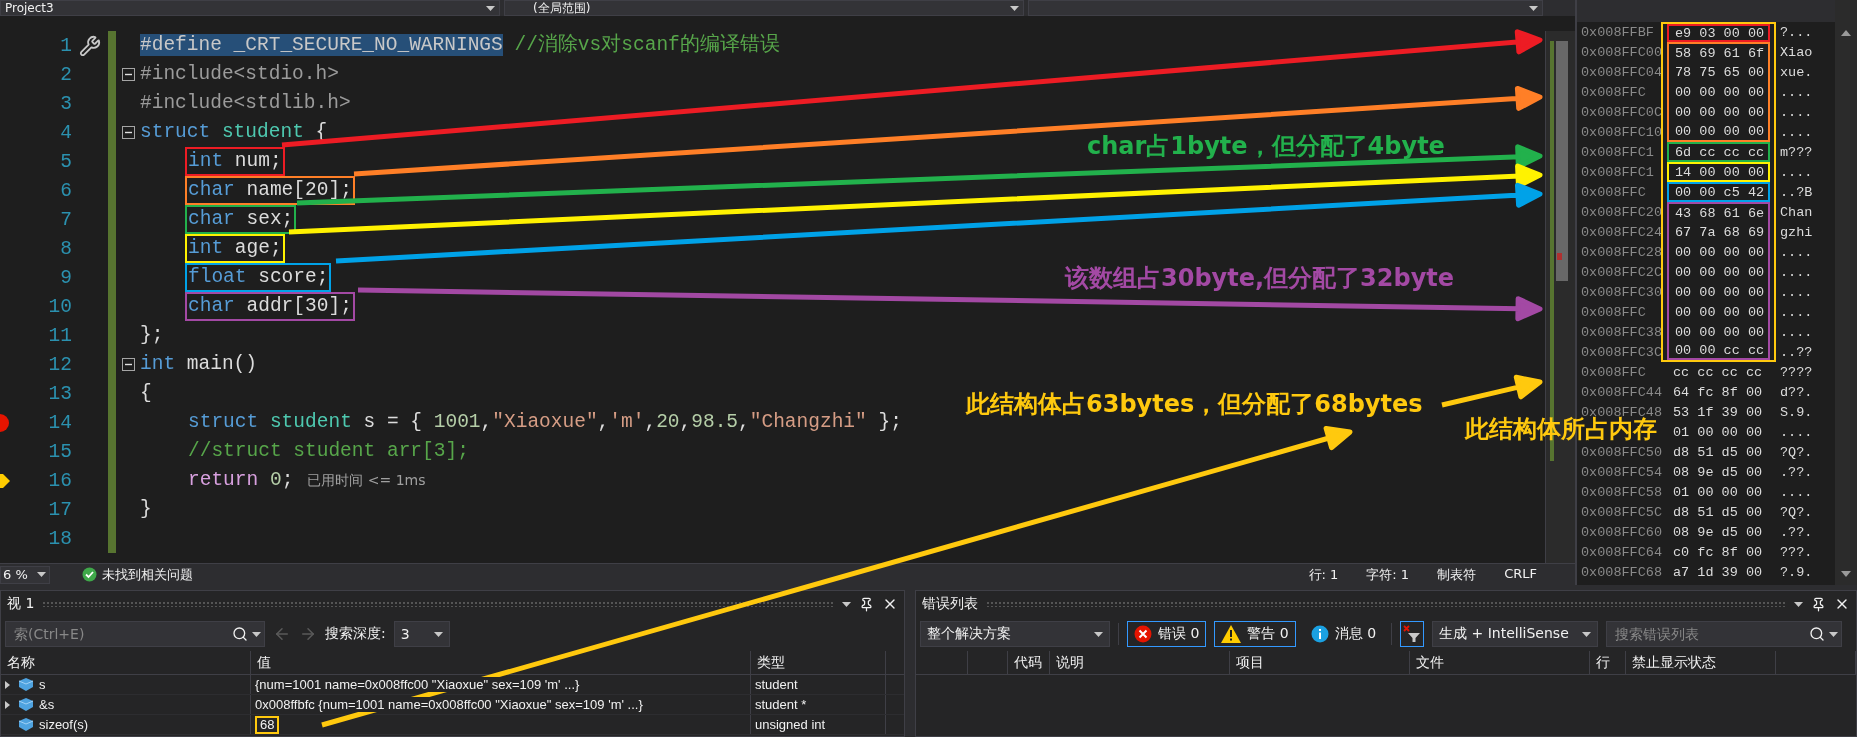 The height and width of the screenshot is (737, 1857). I want to click on memory-address: 0x008FFC0C, so click(1621, 112).